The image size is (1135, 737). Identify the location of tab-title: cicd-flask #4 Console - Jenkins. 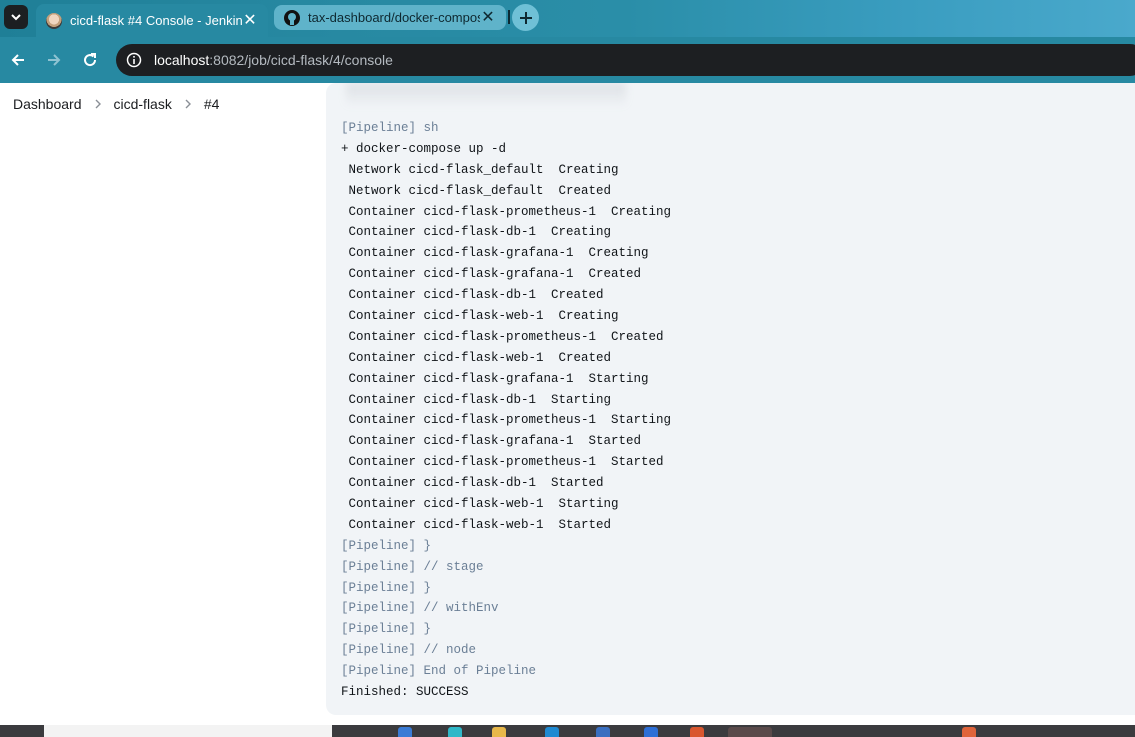
(156, 20).